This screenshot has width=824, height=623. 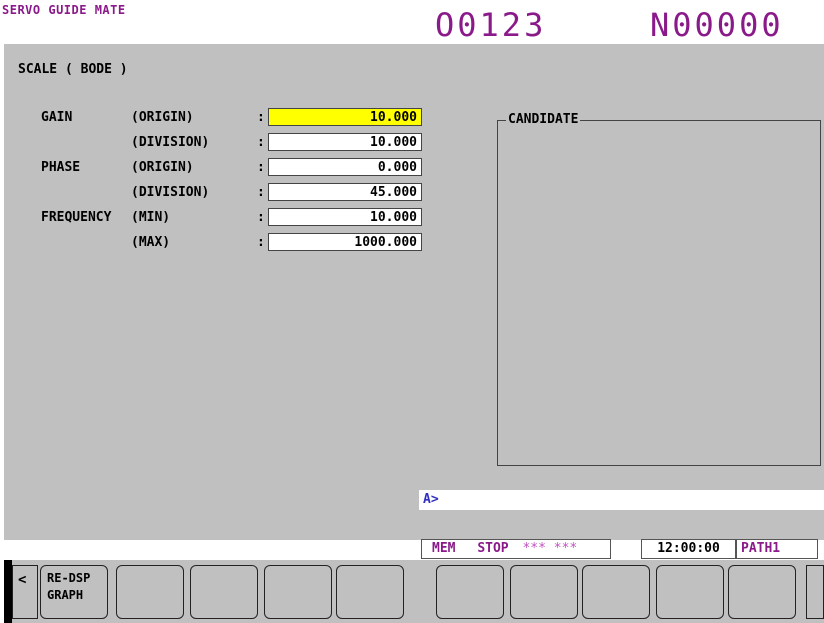 What do you see at coordinates (22, 580) in the screenshot?
I see `chevron-left-icon: <` at bounding box center [22, 580].